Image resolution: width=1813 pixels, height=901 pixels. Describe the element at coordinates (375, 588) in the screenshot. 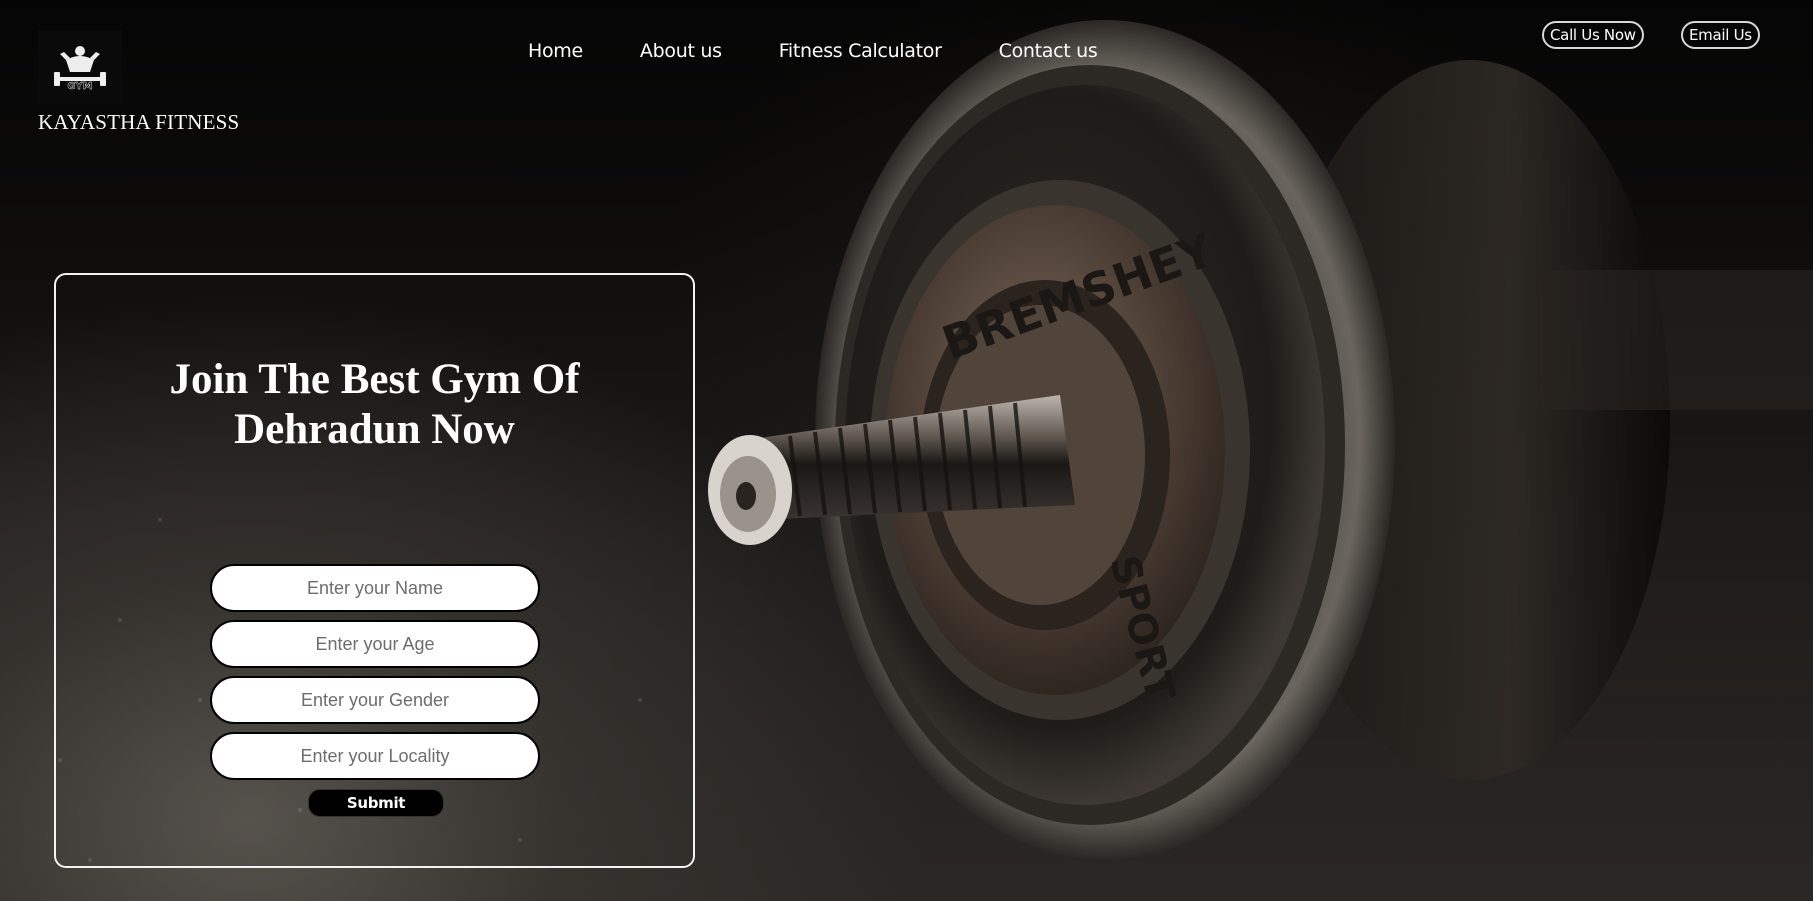

I see `name-input` at that location.